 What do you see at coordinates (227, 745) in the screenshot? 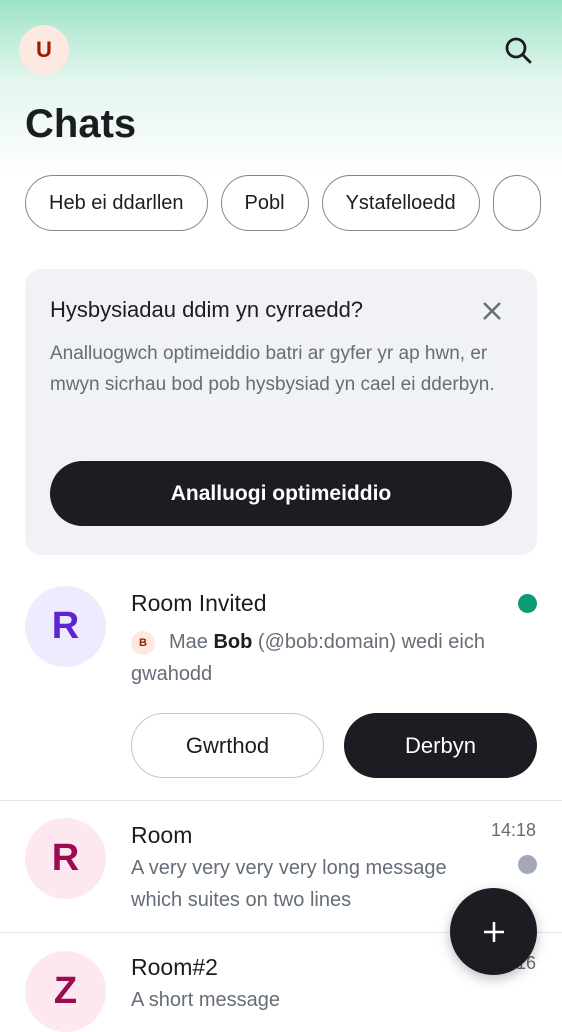
I see `decline-button: Gwrthod` at bounding box center [227, 745].